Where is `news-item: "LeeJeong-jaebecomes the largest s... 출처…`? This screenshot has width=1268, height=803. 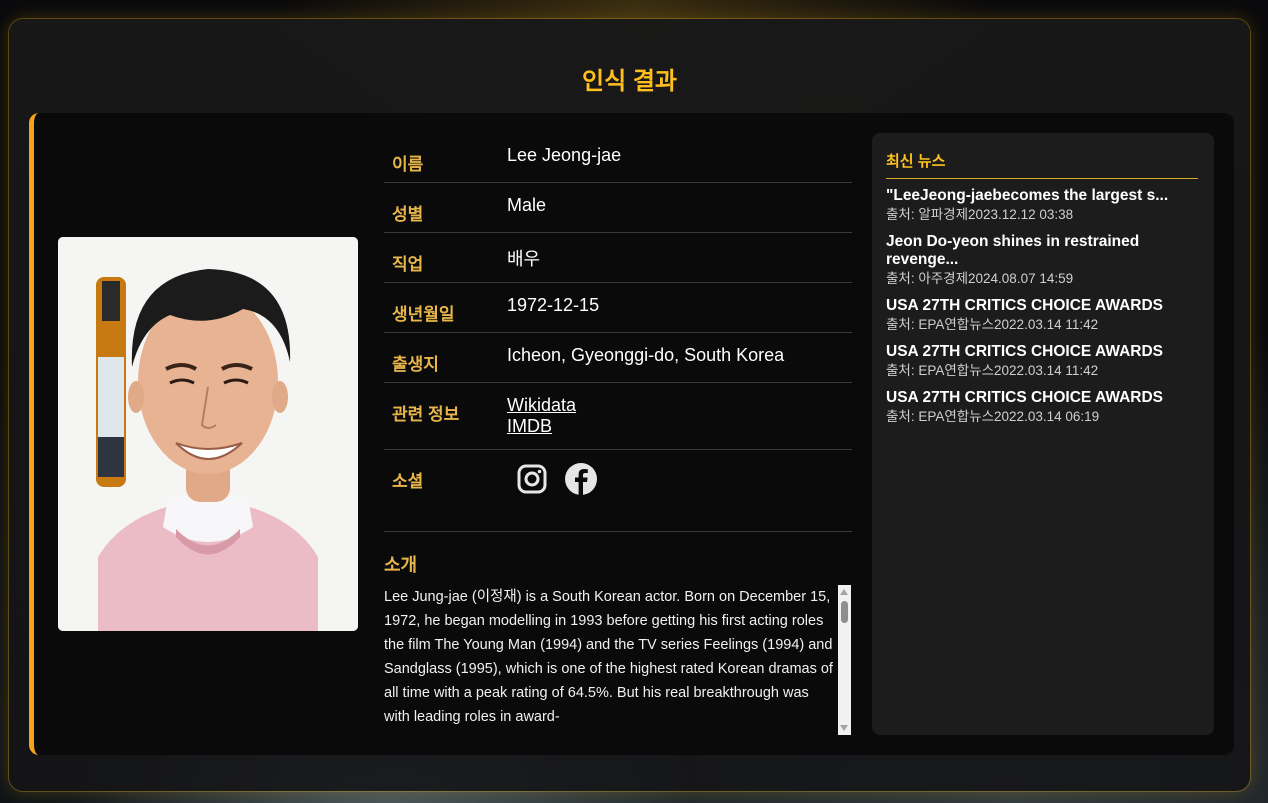
news-item: "LeeJeong-jaebecomes the largest s... 출처… is located at coordinates (1043, 206).